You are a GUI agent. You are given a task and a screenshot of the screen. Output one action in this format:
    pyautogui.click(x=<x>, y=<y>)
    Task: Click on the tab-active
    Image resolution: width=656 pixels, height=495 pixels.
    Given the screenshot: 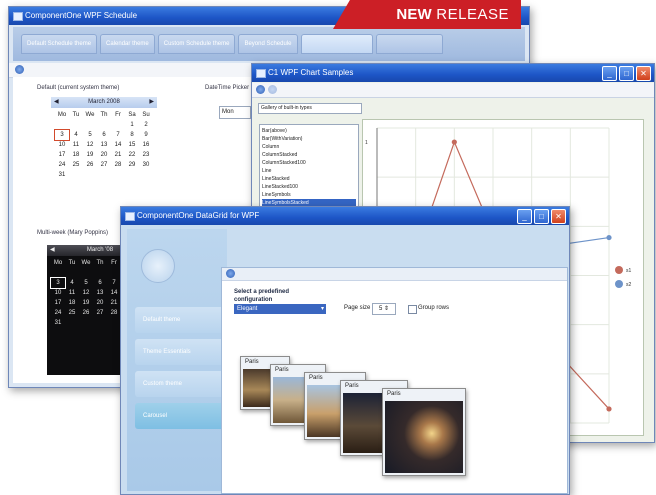 What is the action you would take?
    pyautogui.click(x=336, y=44)
    